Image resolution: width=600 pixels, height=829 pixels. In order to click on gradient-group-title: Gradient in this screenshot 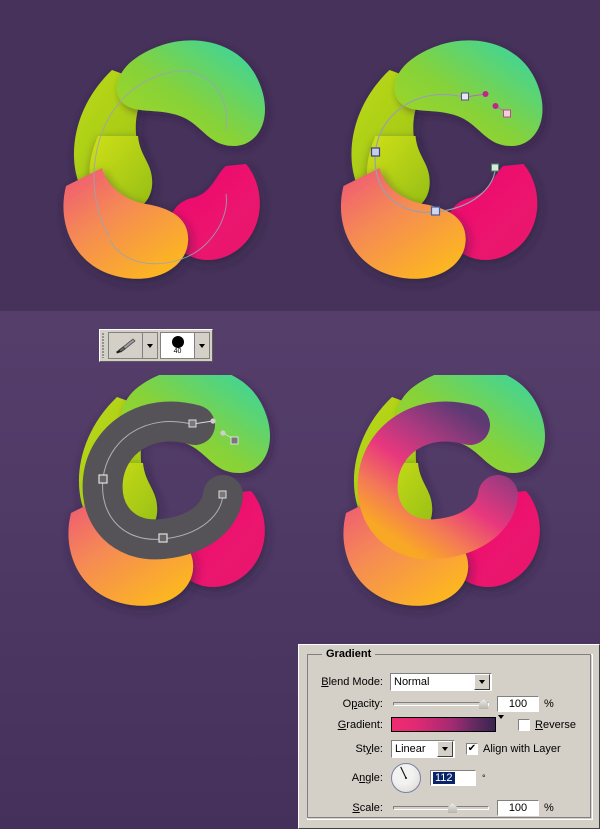, I will do `click(349, 654)`.